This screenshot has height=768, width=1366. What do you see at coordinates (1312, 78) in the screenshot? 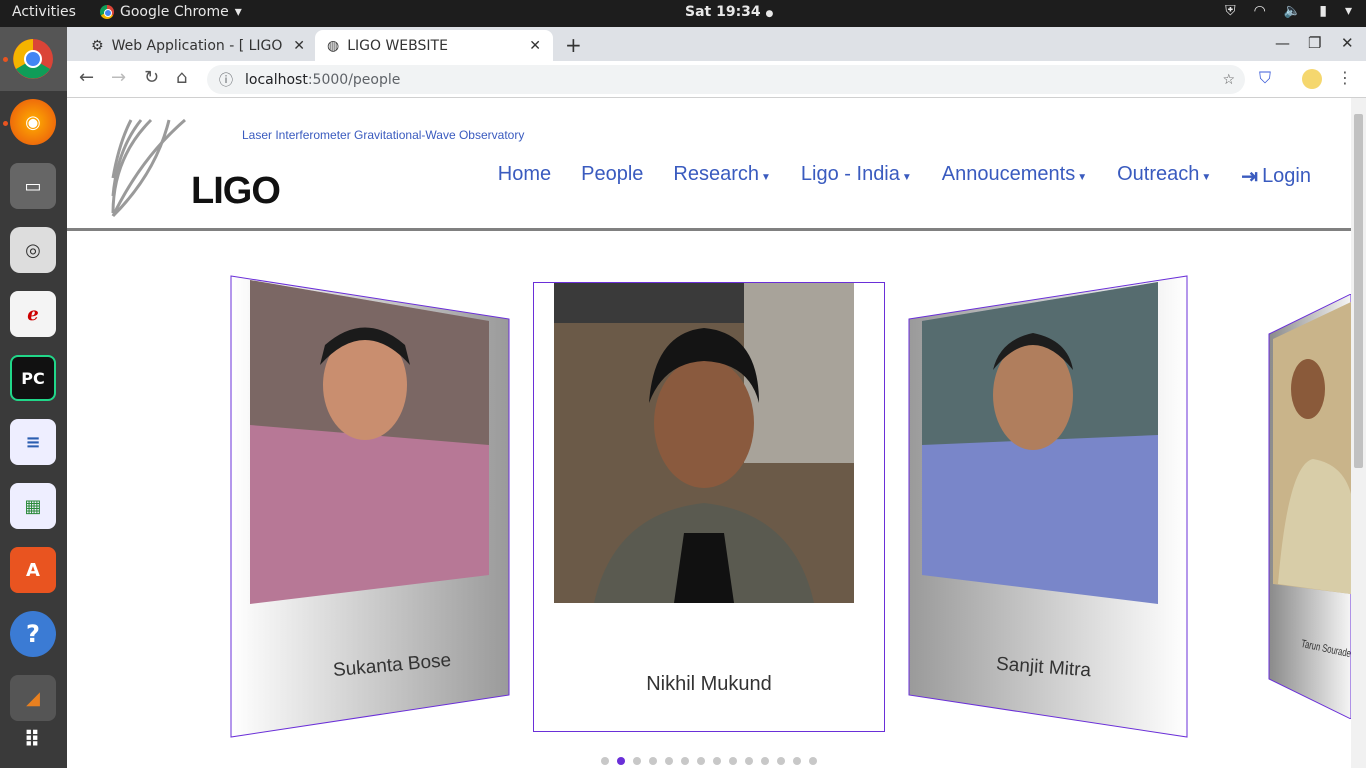
I see `profile-avatar` at bounding box center [1312, 78].